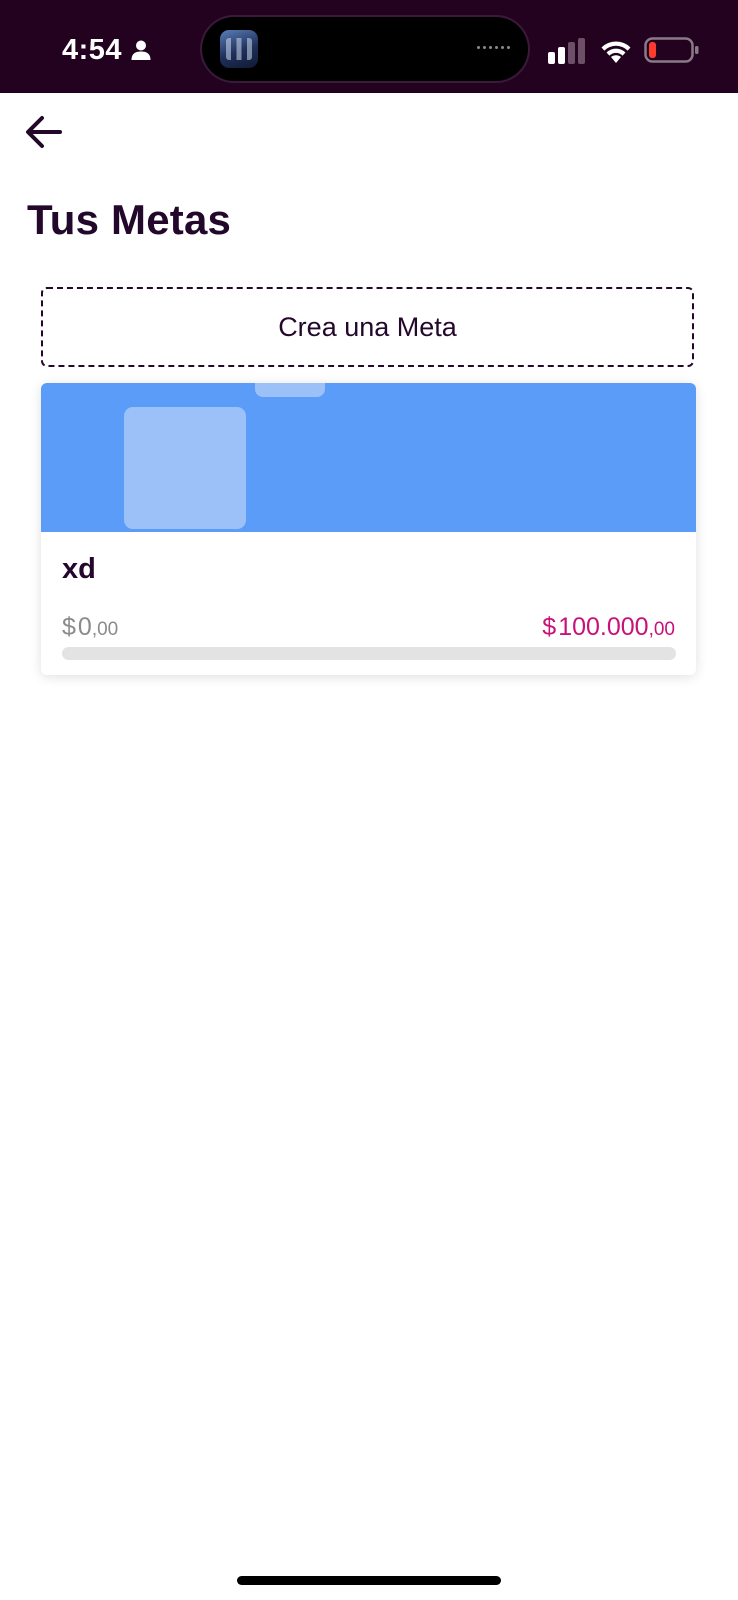  I want to click on create-goal-label: Crea una Meta, so click(367, 326).